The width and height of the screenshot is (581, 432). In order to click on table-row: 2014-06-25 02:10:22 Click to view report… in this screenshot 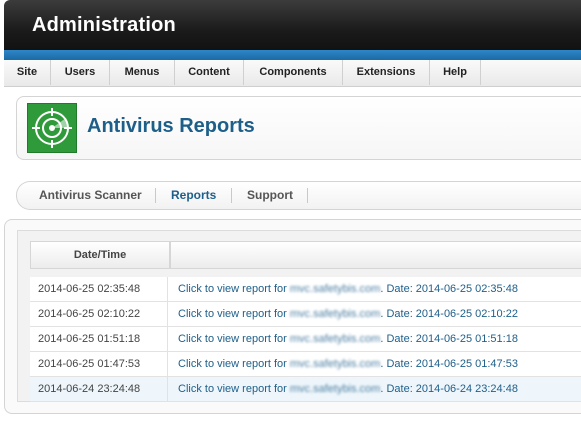, I will do `click(305, 314)`.